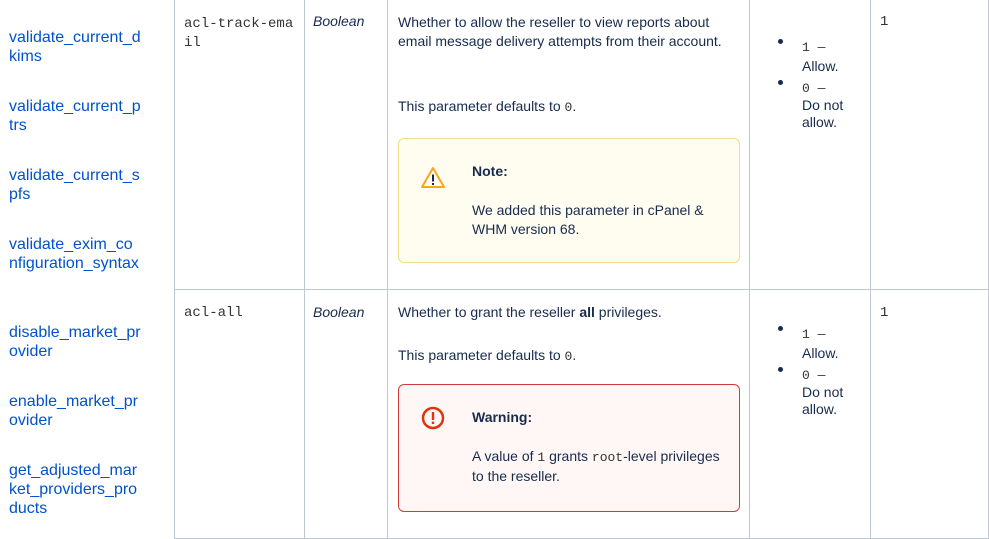 This screenshot has width=989, height=539. Describe the element at coordinates (502, 417) in the screenshot. I see `warning-title: Warning:` at that location.